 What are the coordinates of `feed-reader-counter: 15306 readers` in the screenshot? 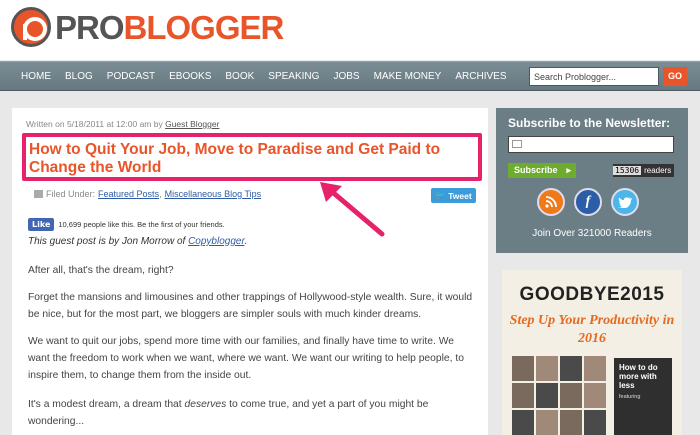 It's located at (644, 170).